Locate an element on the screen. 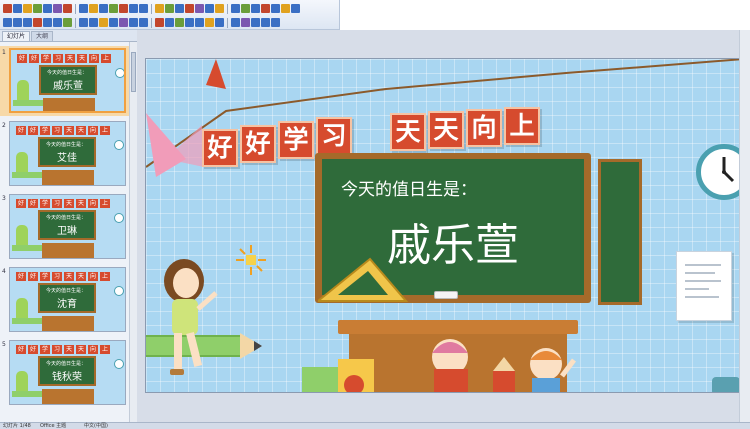 The image size is (750, 429). slide-thumbnail: 3 好好学习天天向上今天的值日生是： 卫琳 is located at coordinates (64, 227).